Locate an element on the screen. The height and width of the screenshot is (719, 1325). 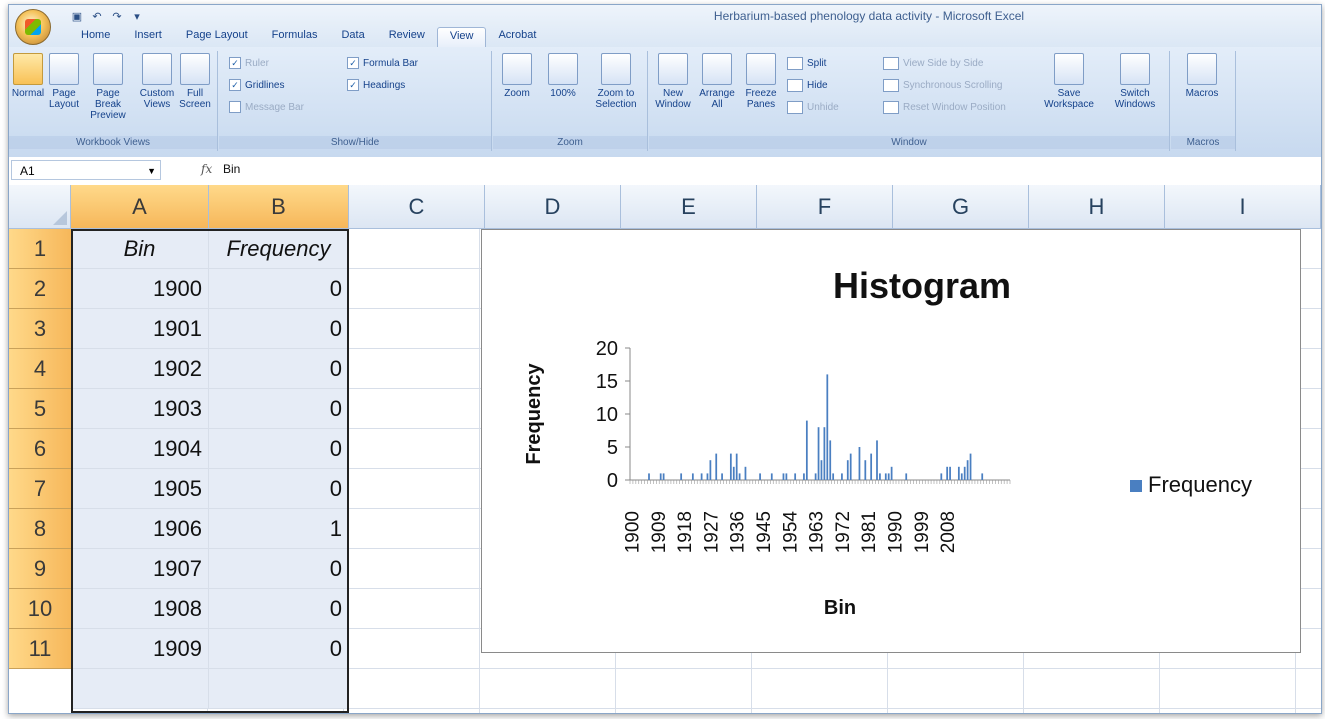
cell-bin: 1901 is located at coordinates (140, 329).